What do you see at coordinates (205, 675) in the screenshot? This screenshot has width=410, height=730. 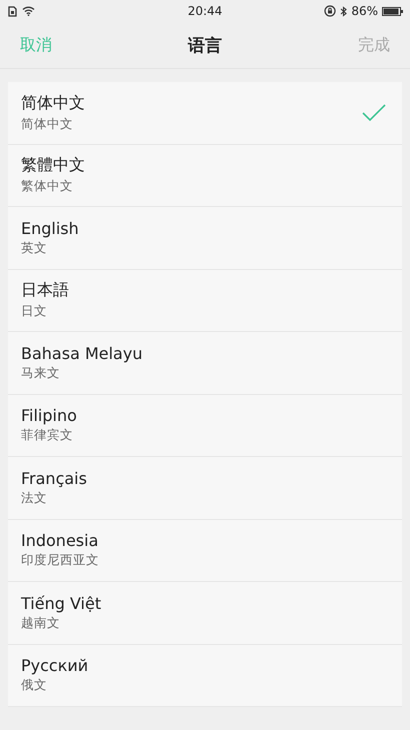 I see `language-item: Русский 俄文` at bounding box center [205, 675].